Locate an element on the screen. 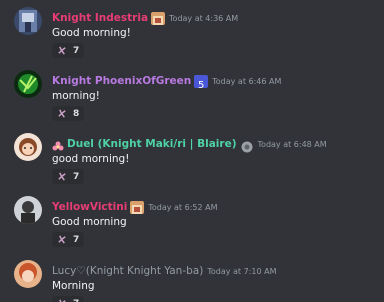 The height and width of the screenshot is (302, 384). role-badge-icon: 5 is located at coordinates (201, 82).